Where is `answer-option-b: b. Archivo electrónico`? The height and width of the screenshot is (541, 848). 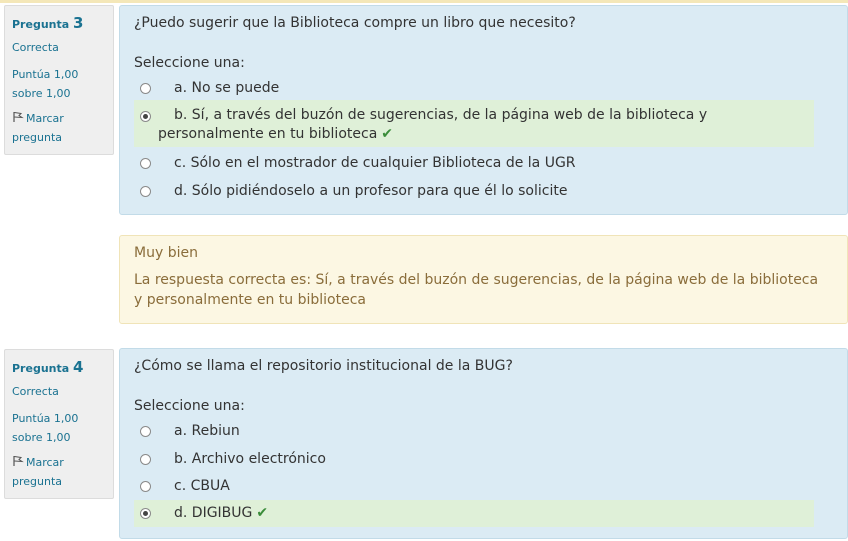
answer-option-b: b. Archivo electrónico is located at coordinates (474, 460).